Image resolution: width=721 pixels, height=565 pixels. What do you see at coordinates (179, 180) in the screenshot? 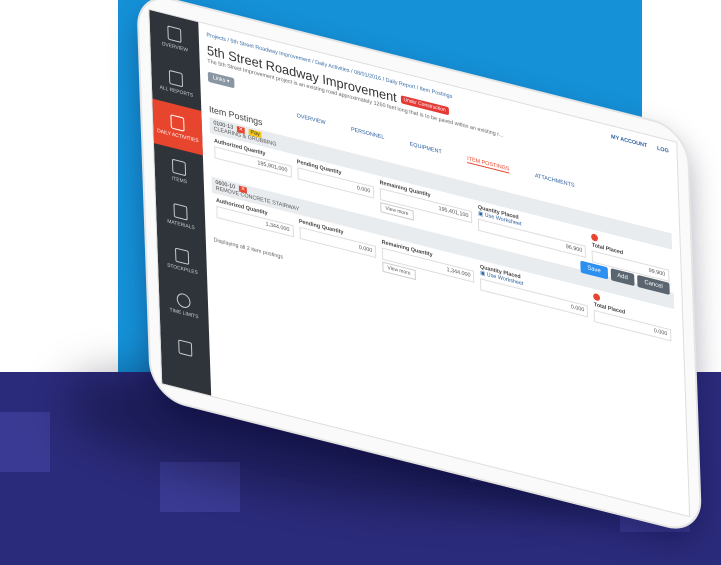
I see `sidebar-item-label: Items` at bounding box center [179, 180].